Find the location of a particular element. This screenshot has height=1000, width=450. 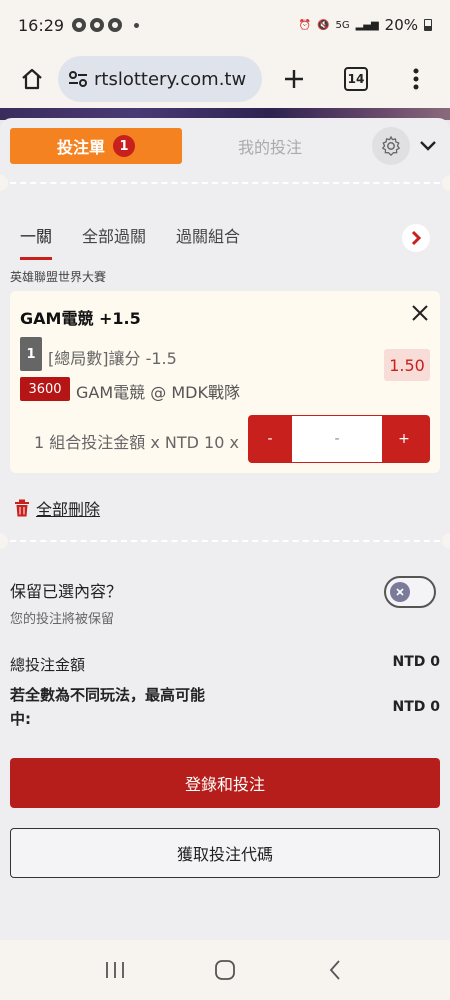

collapse-button is located at coordinates (428, 146).